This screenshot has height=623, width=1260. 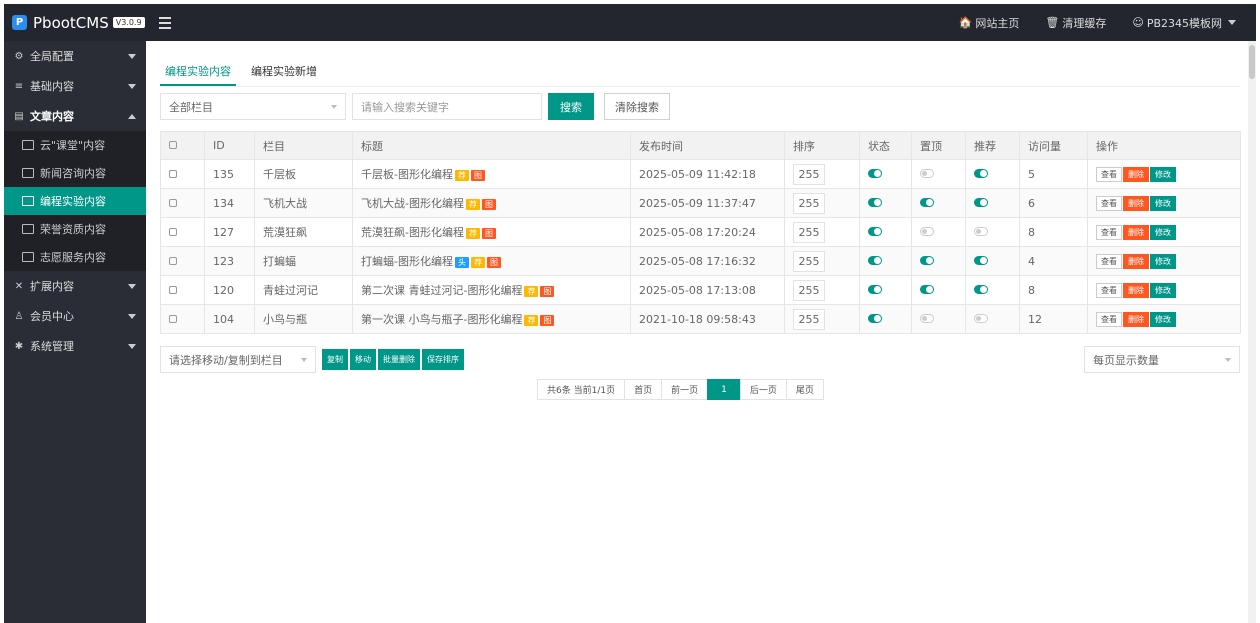 I want to click on clear-cache-link: 🗑 清理缓存, so click(x=1075, y=23).